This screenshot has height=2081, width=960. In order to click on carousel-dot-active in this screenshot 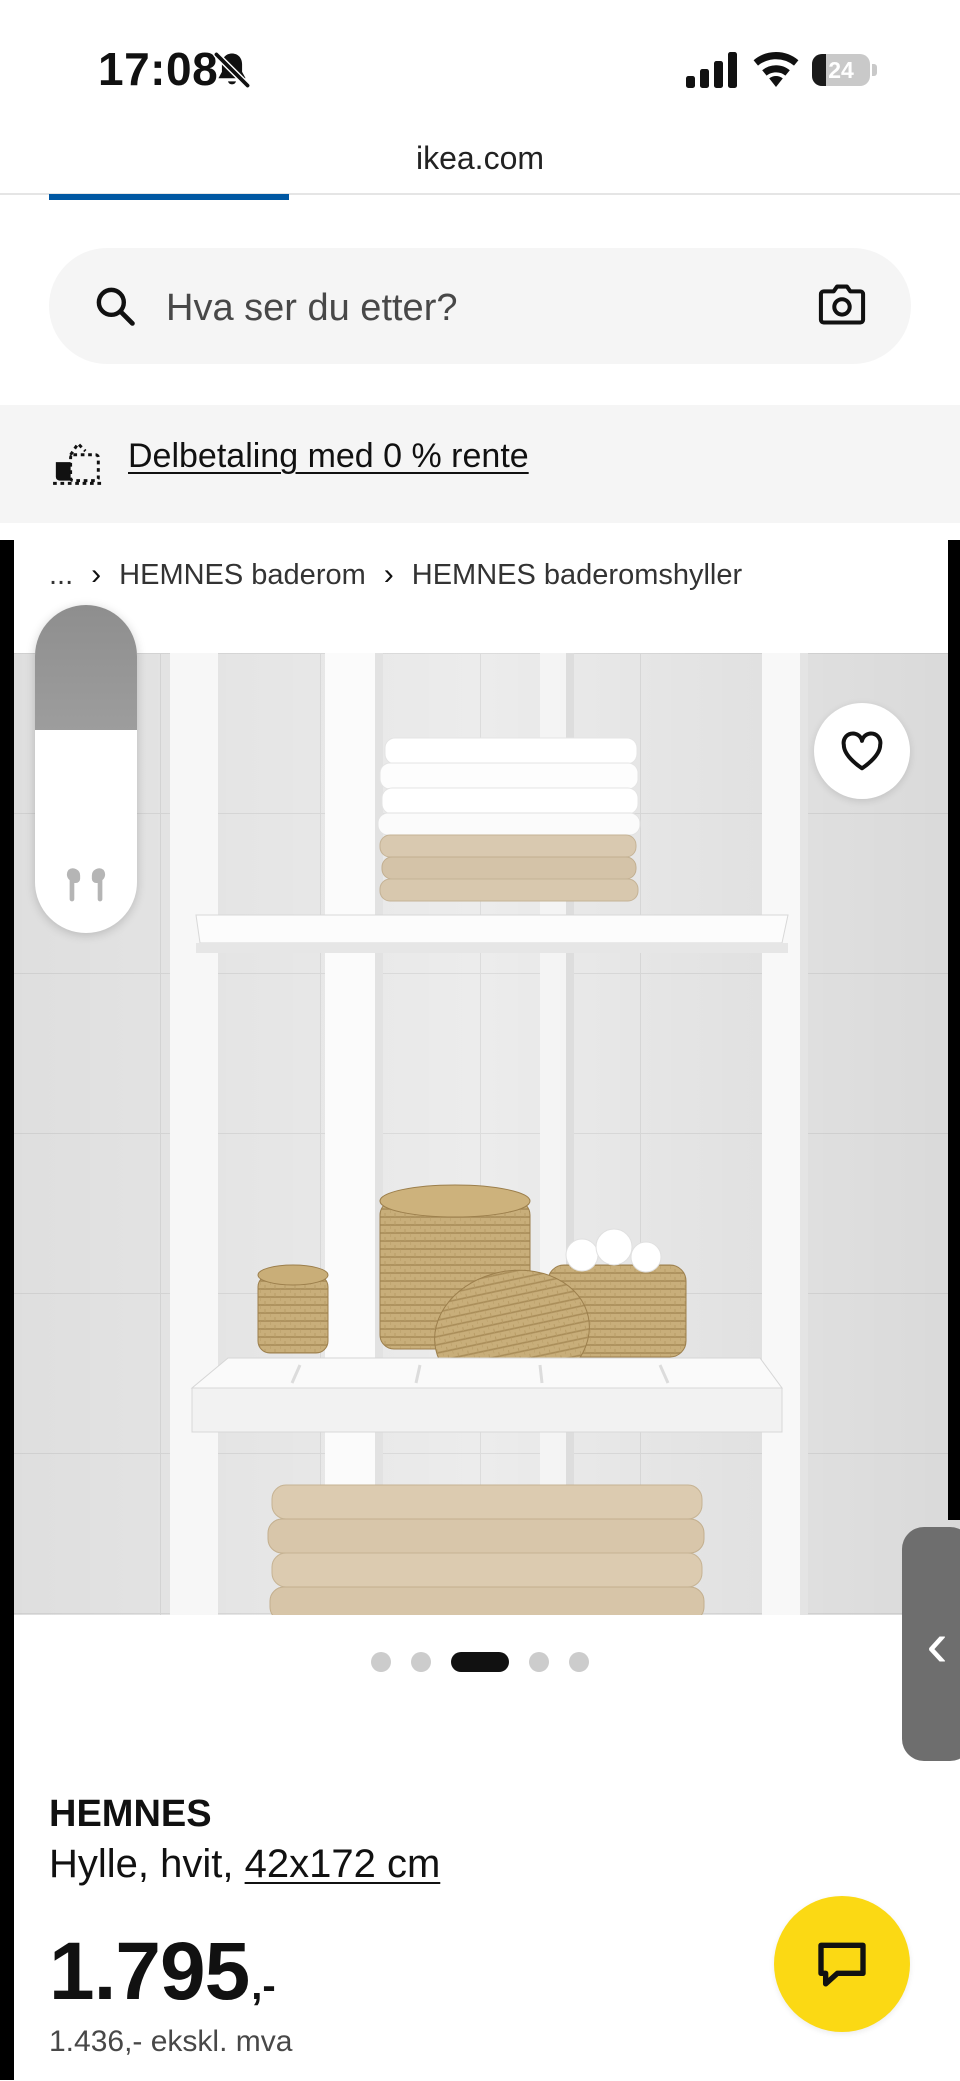, I will do `click(480, 1662)`.